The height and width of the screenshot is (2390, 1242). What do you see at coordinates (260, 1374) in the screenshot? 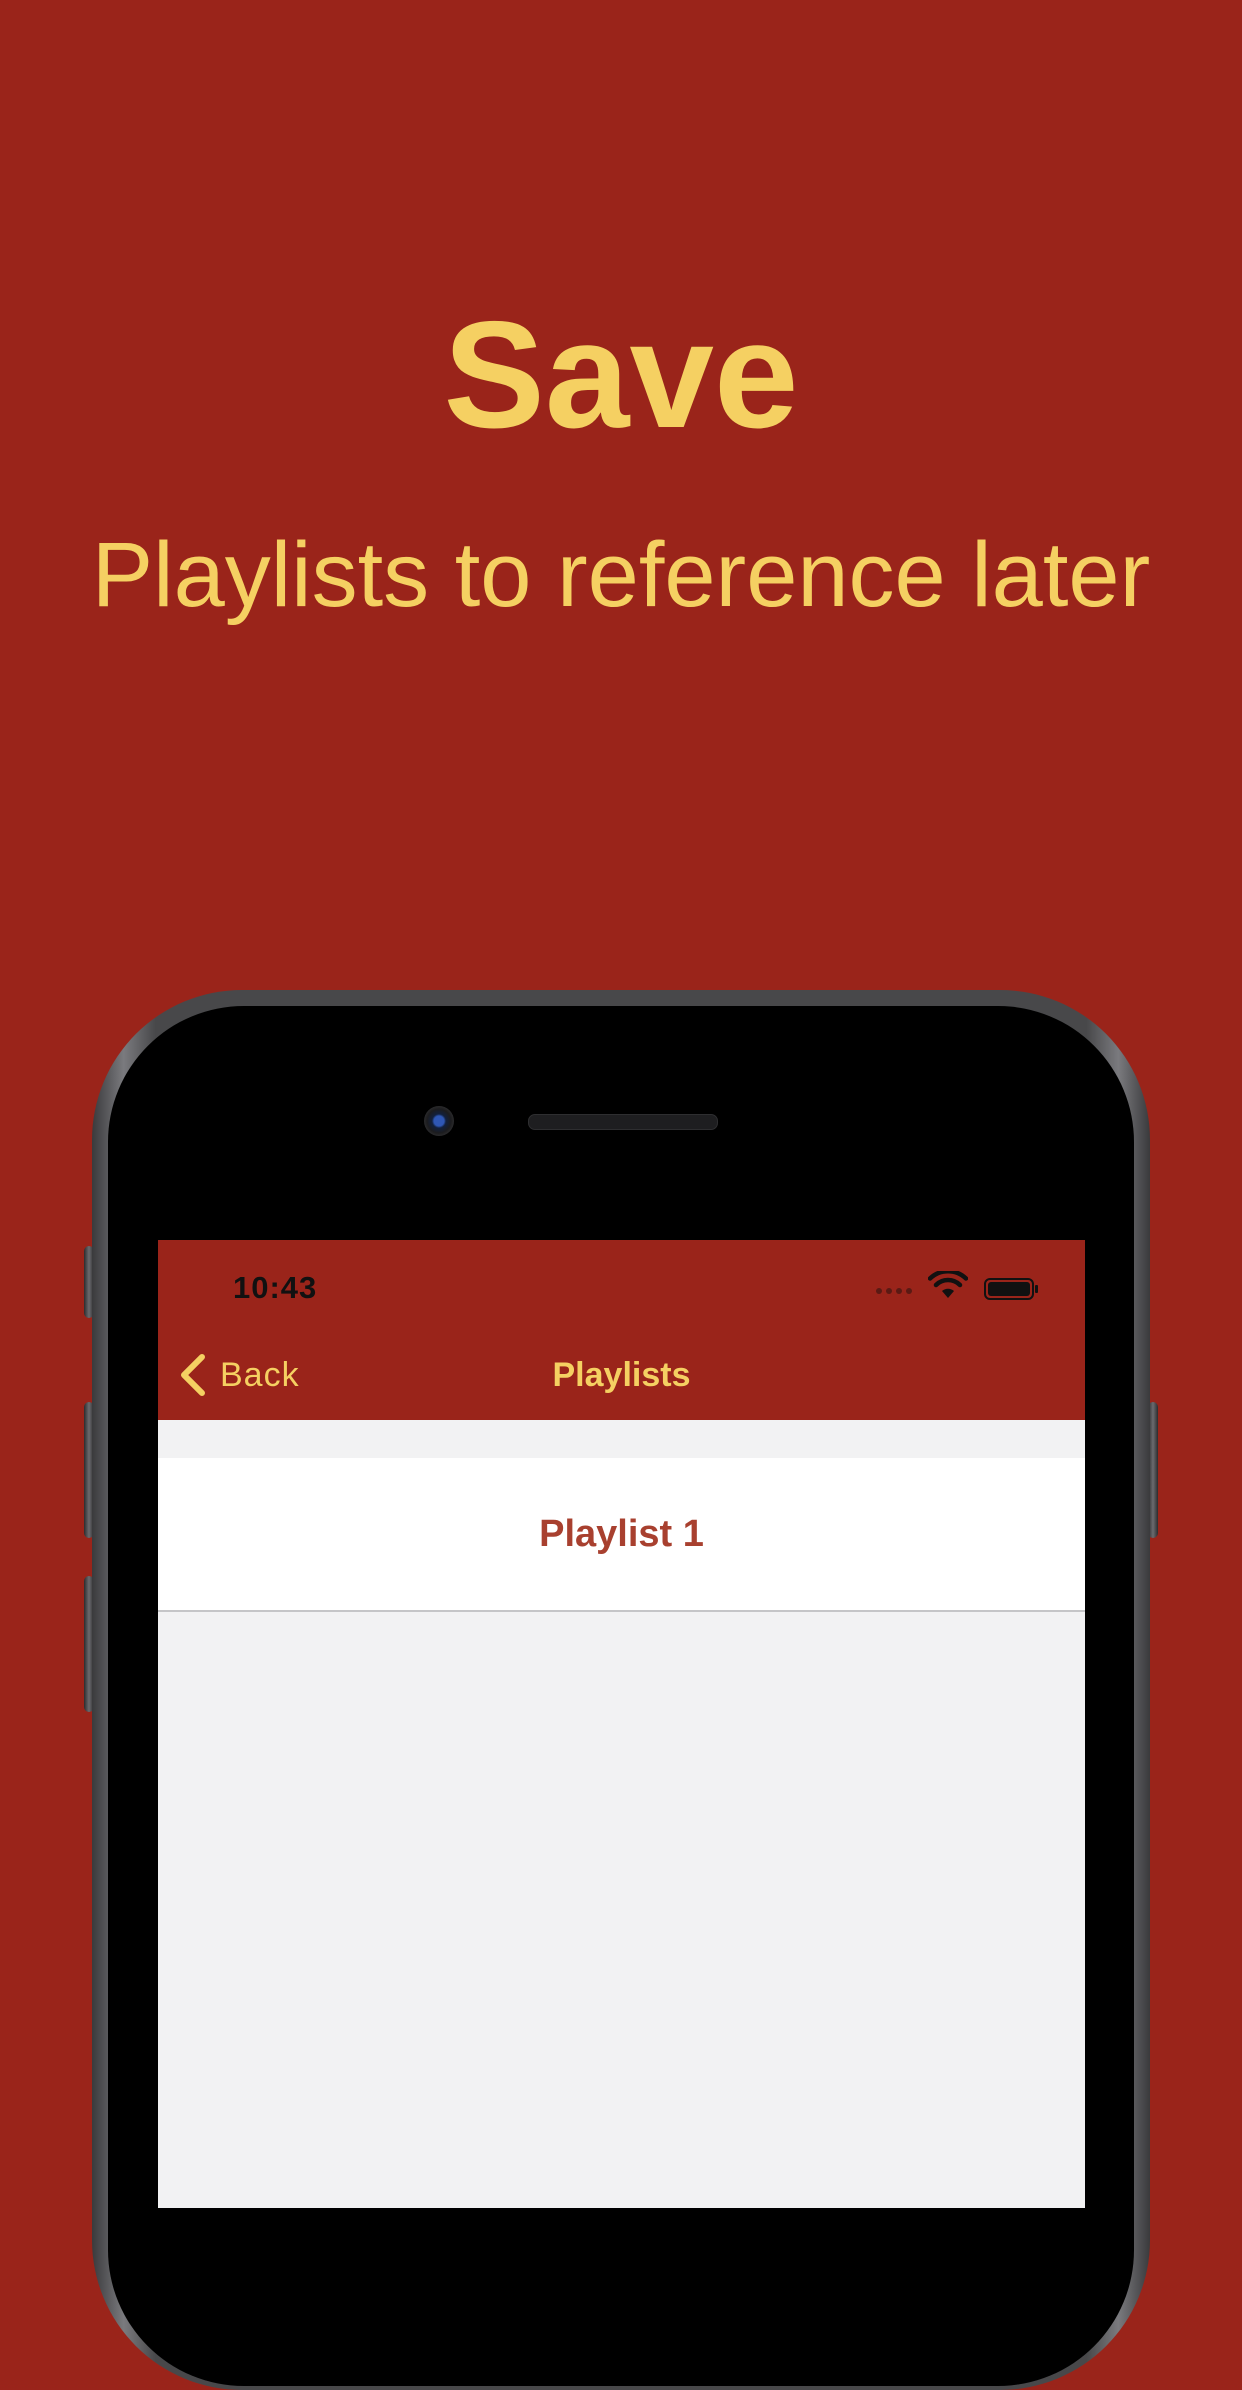
I see `back-label: Back` at bounding box center [260, 1374].